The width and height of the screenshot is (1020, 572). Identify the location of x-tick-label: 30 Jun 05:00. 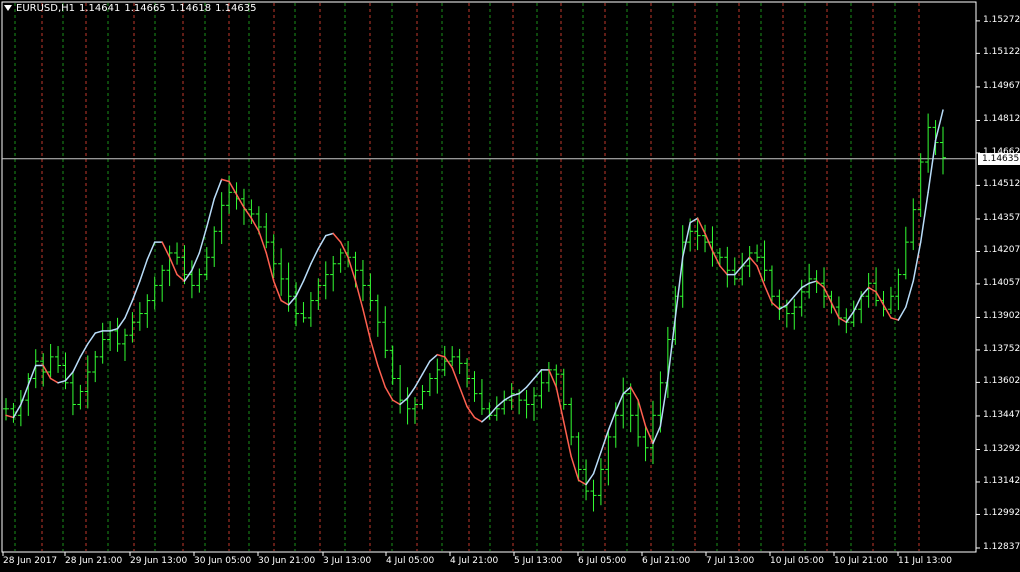
(223, 561).